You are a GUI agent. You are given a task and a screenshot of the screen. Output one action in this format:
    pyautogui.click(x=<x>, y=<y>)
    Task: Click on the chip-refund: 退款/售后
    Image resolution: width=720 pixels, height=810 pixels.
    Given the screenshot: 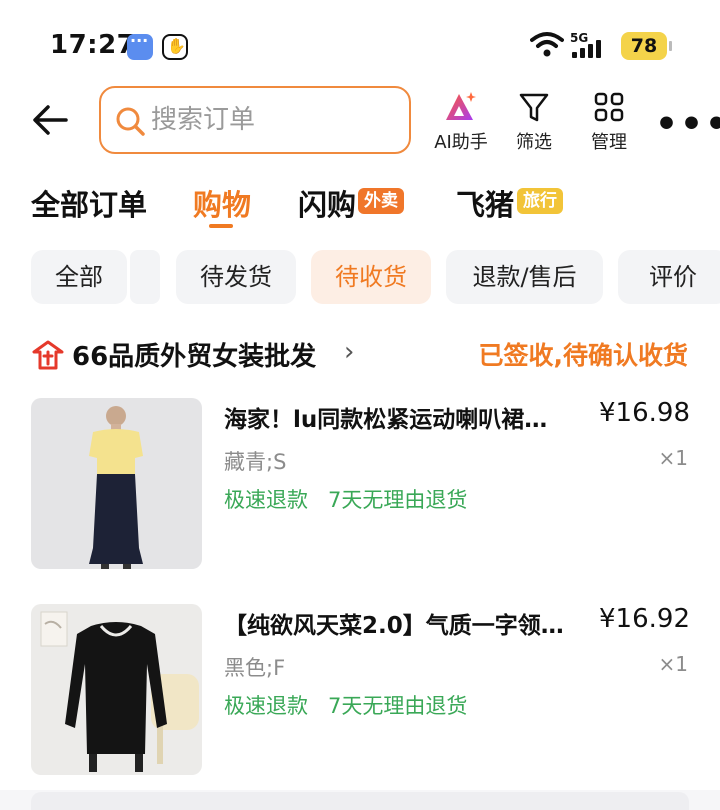 What is the action you would take?
    pyautogui.click(x=524, y=277)
    